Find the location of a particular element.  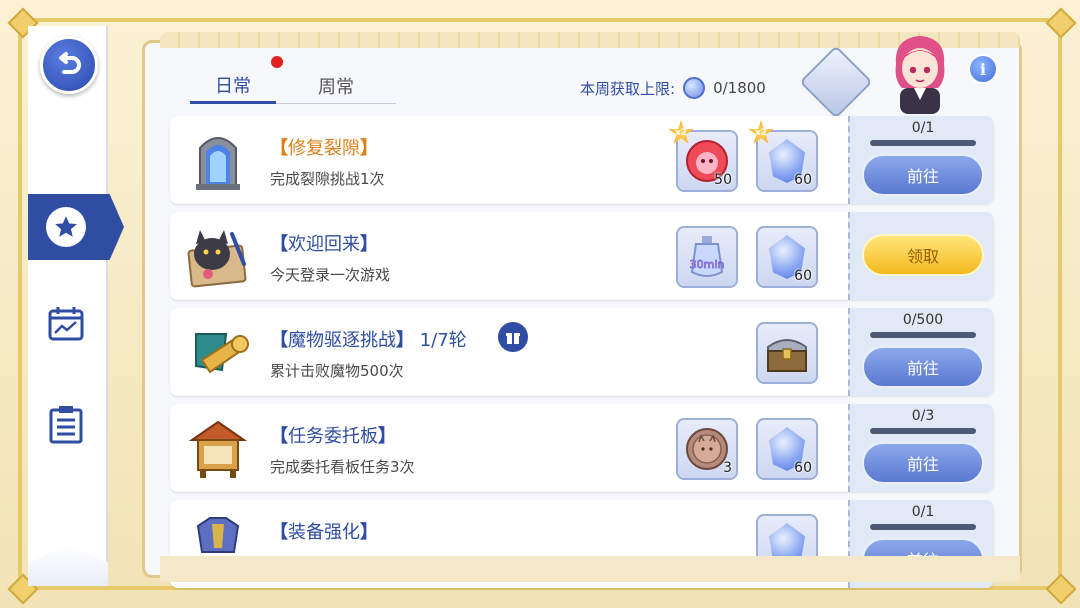

task-action-zone: 领取 is located at coordinates (921, 256).